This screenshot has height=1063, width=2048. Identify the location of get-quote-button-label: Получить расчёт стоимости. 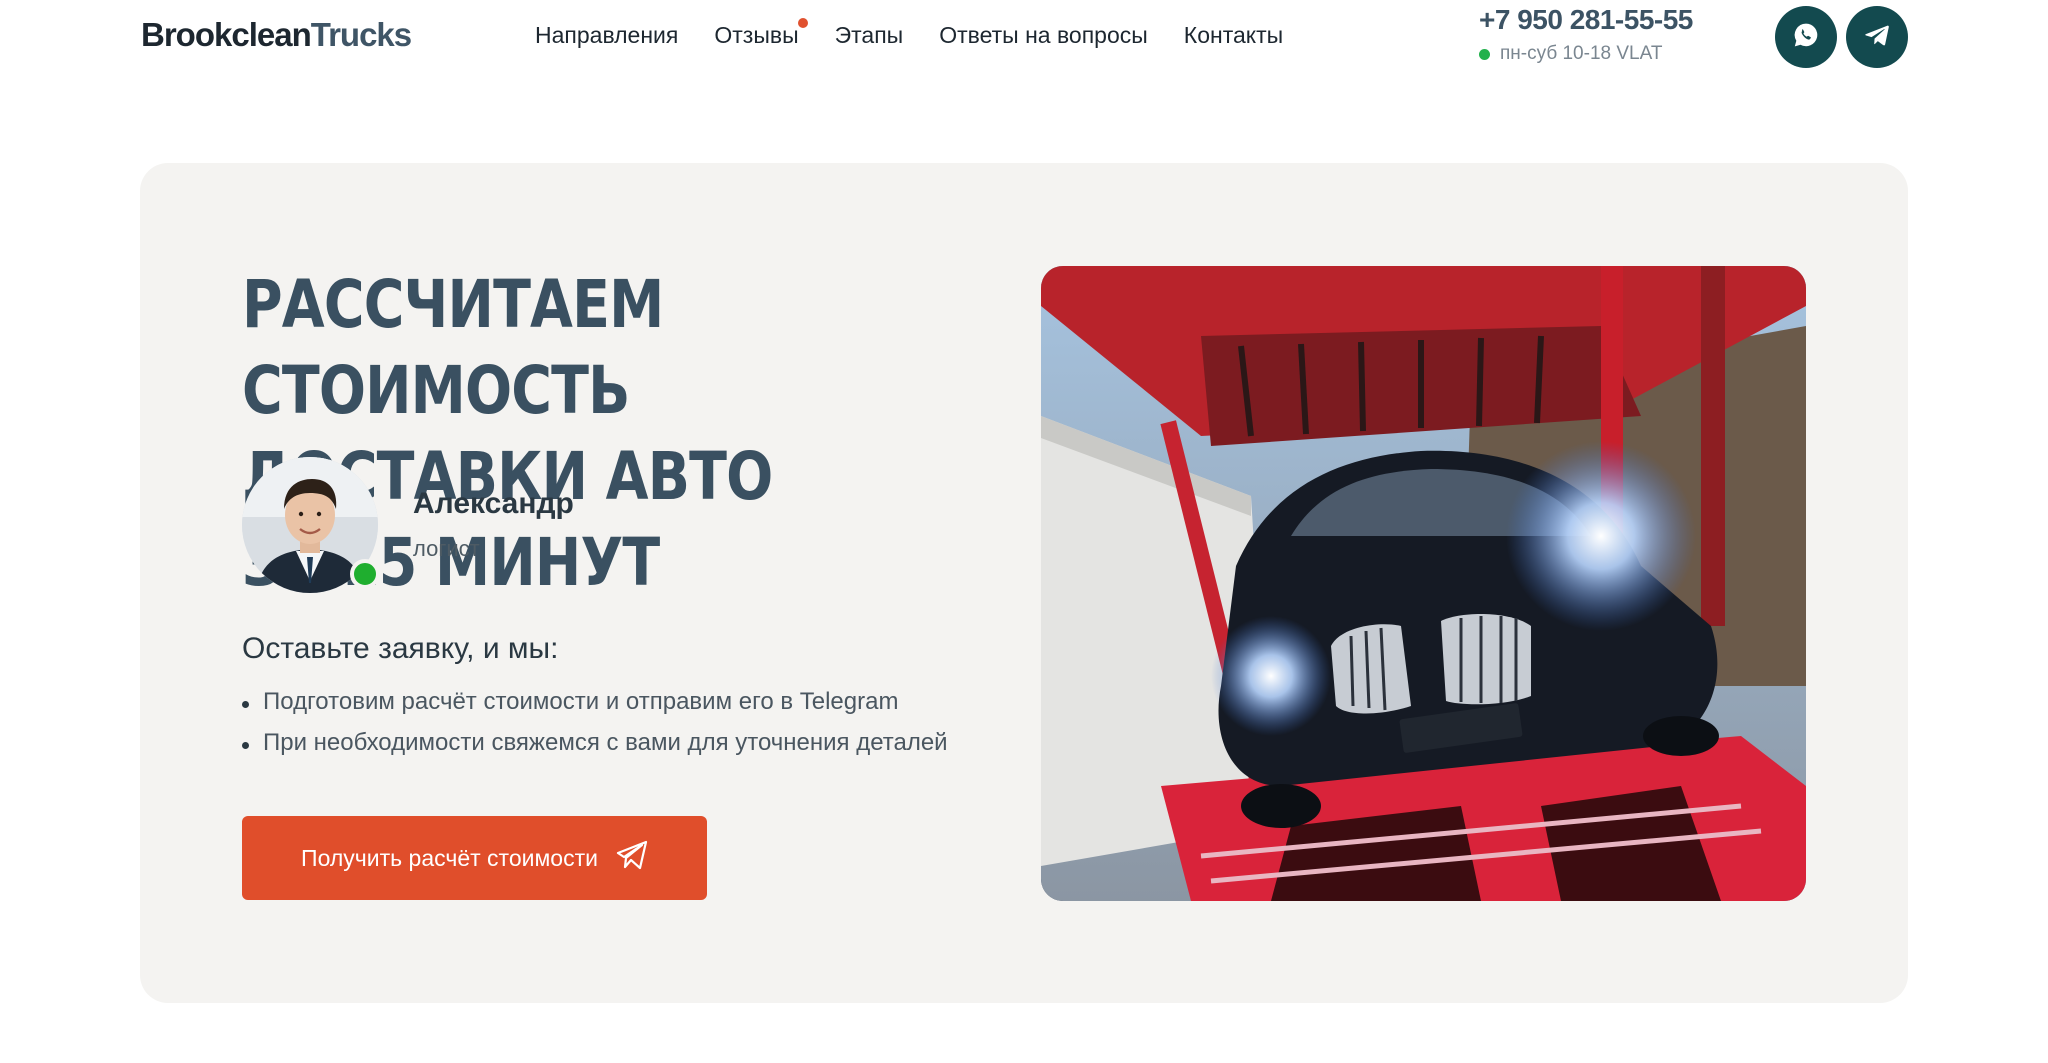
(449, 857).